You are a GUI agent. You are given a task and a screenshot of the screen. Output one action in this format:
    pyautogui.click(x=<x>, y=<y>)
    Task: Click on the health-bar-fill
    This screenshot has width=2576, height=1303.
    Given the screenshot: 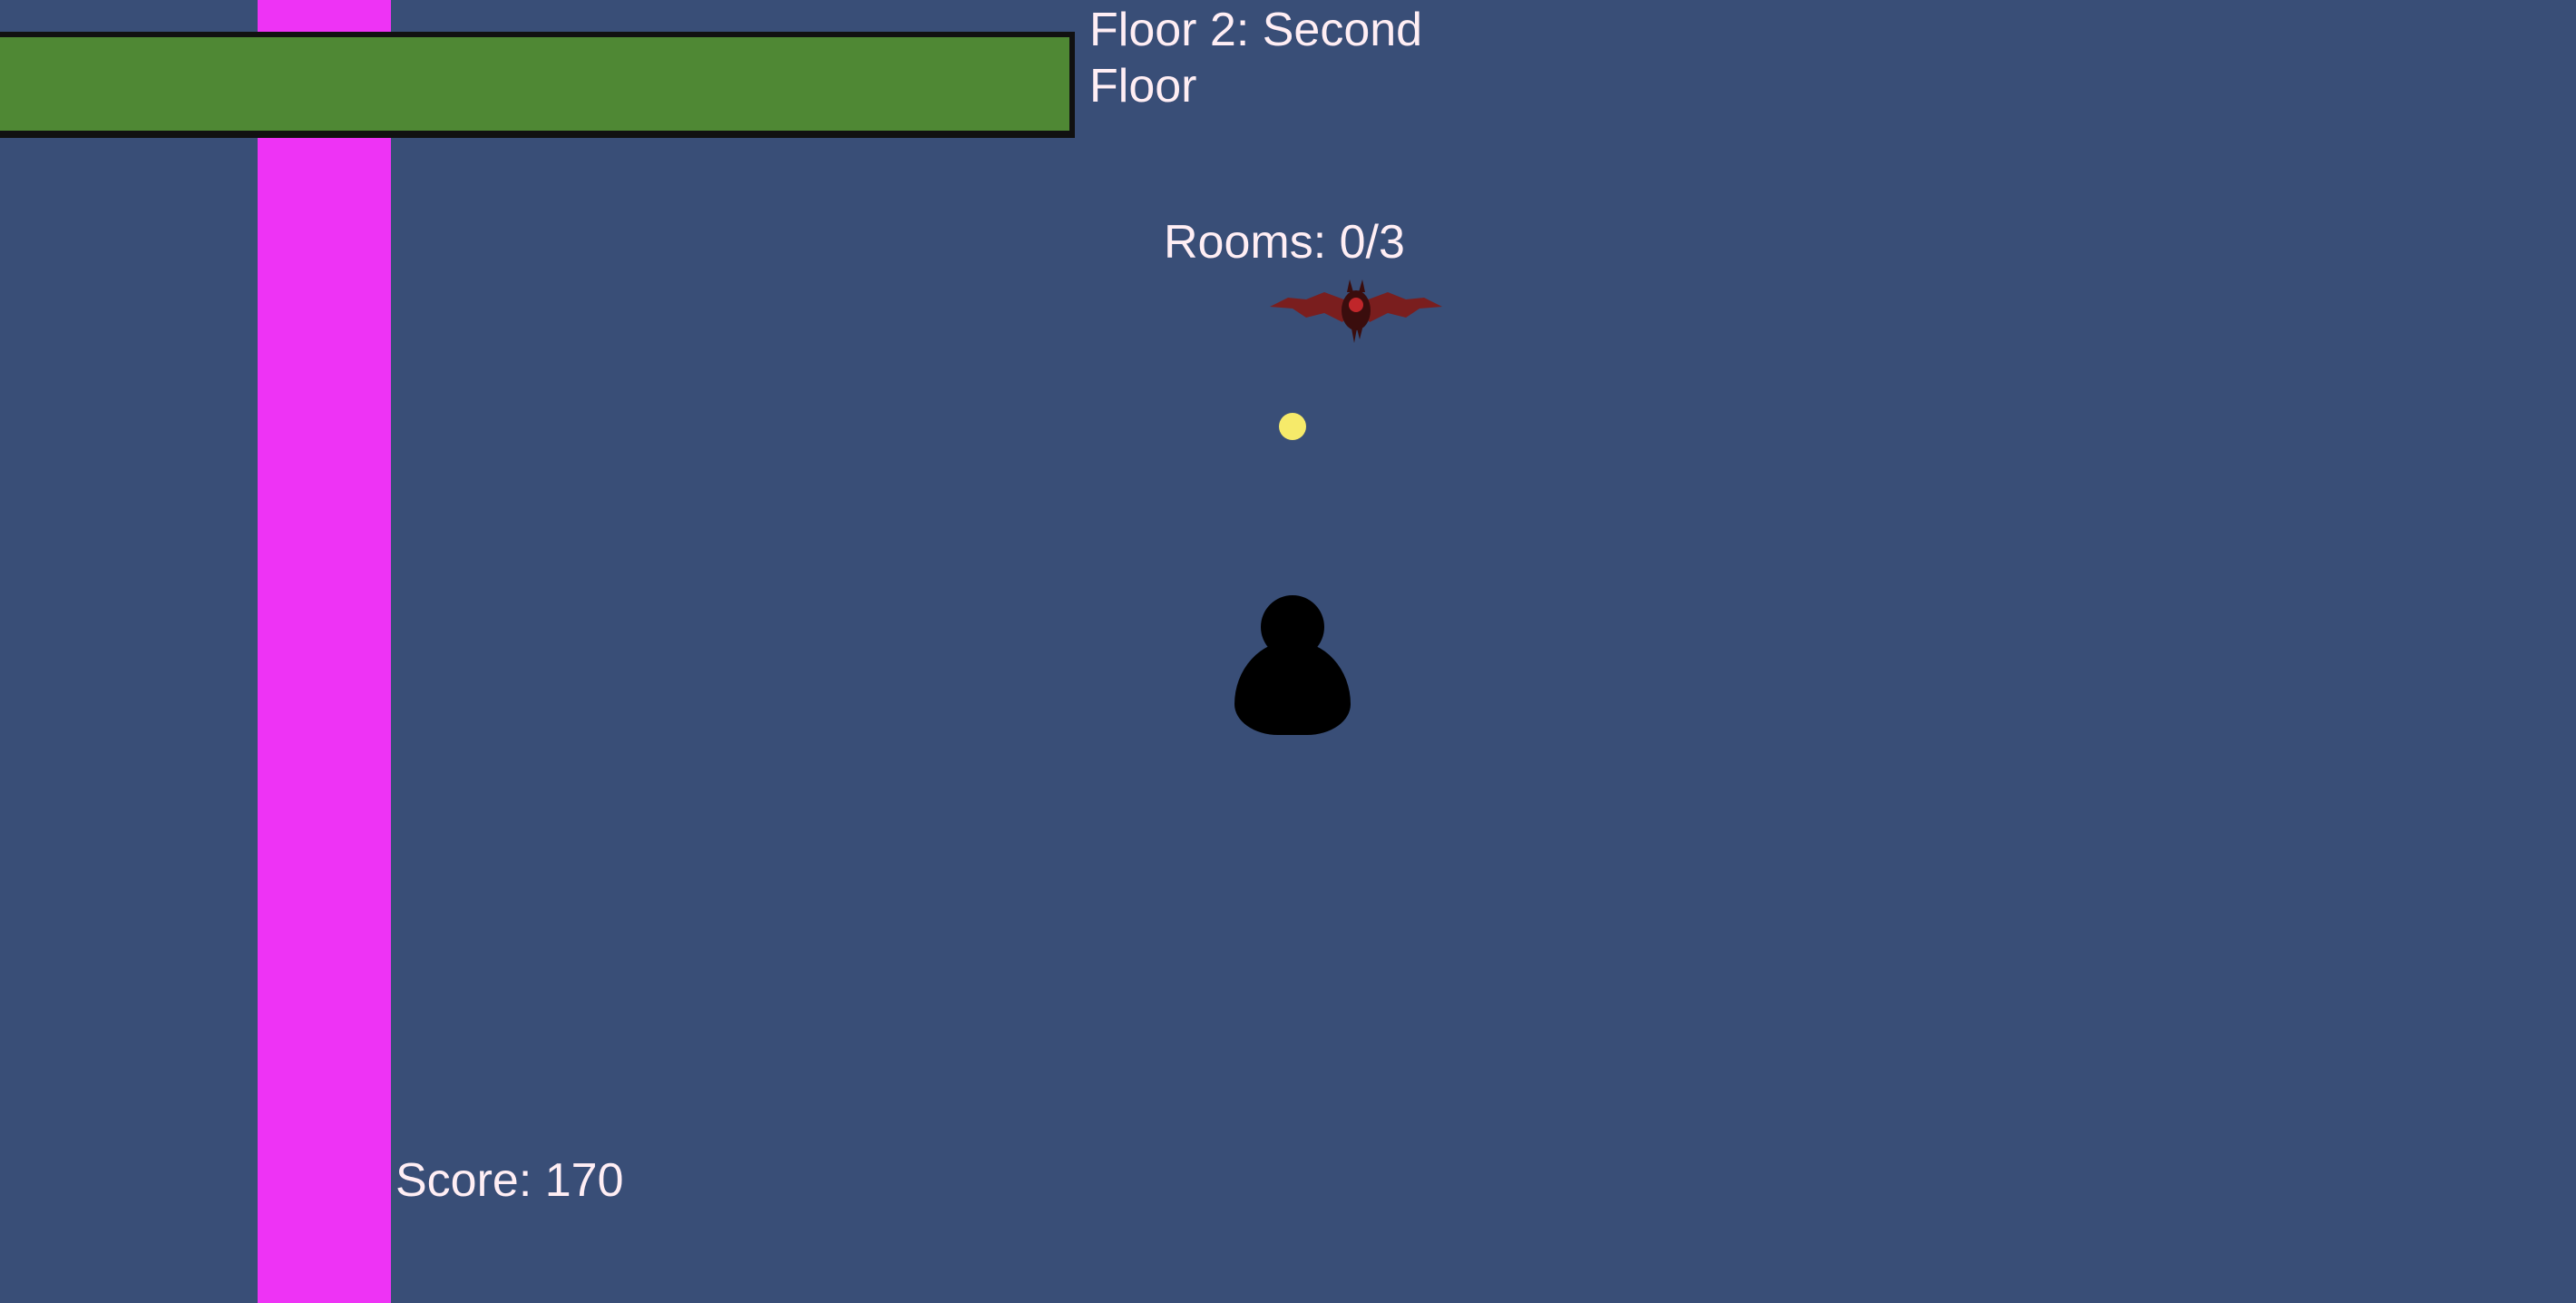 What is the action you would take?
    pyautogui.click(x=534, y=84)
    